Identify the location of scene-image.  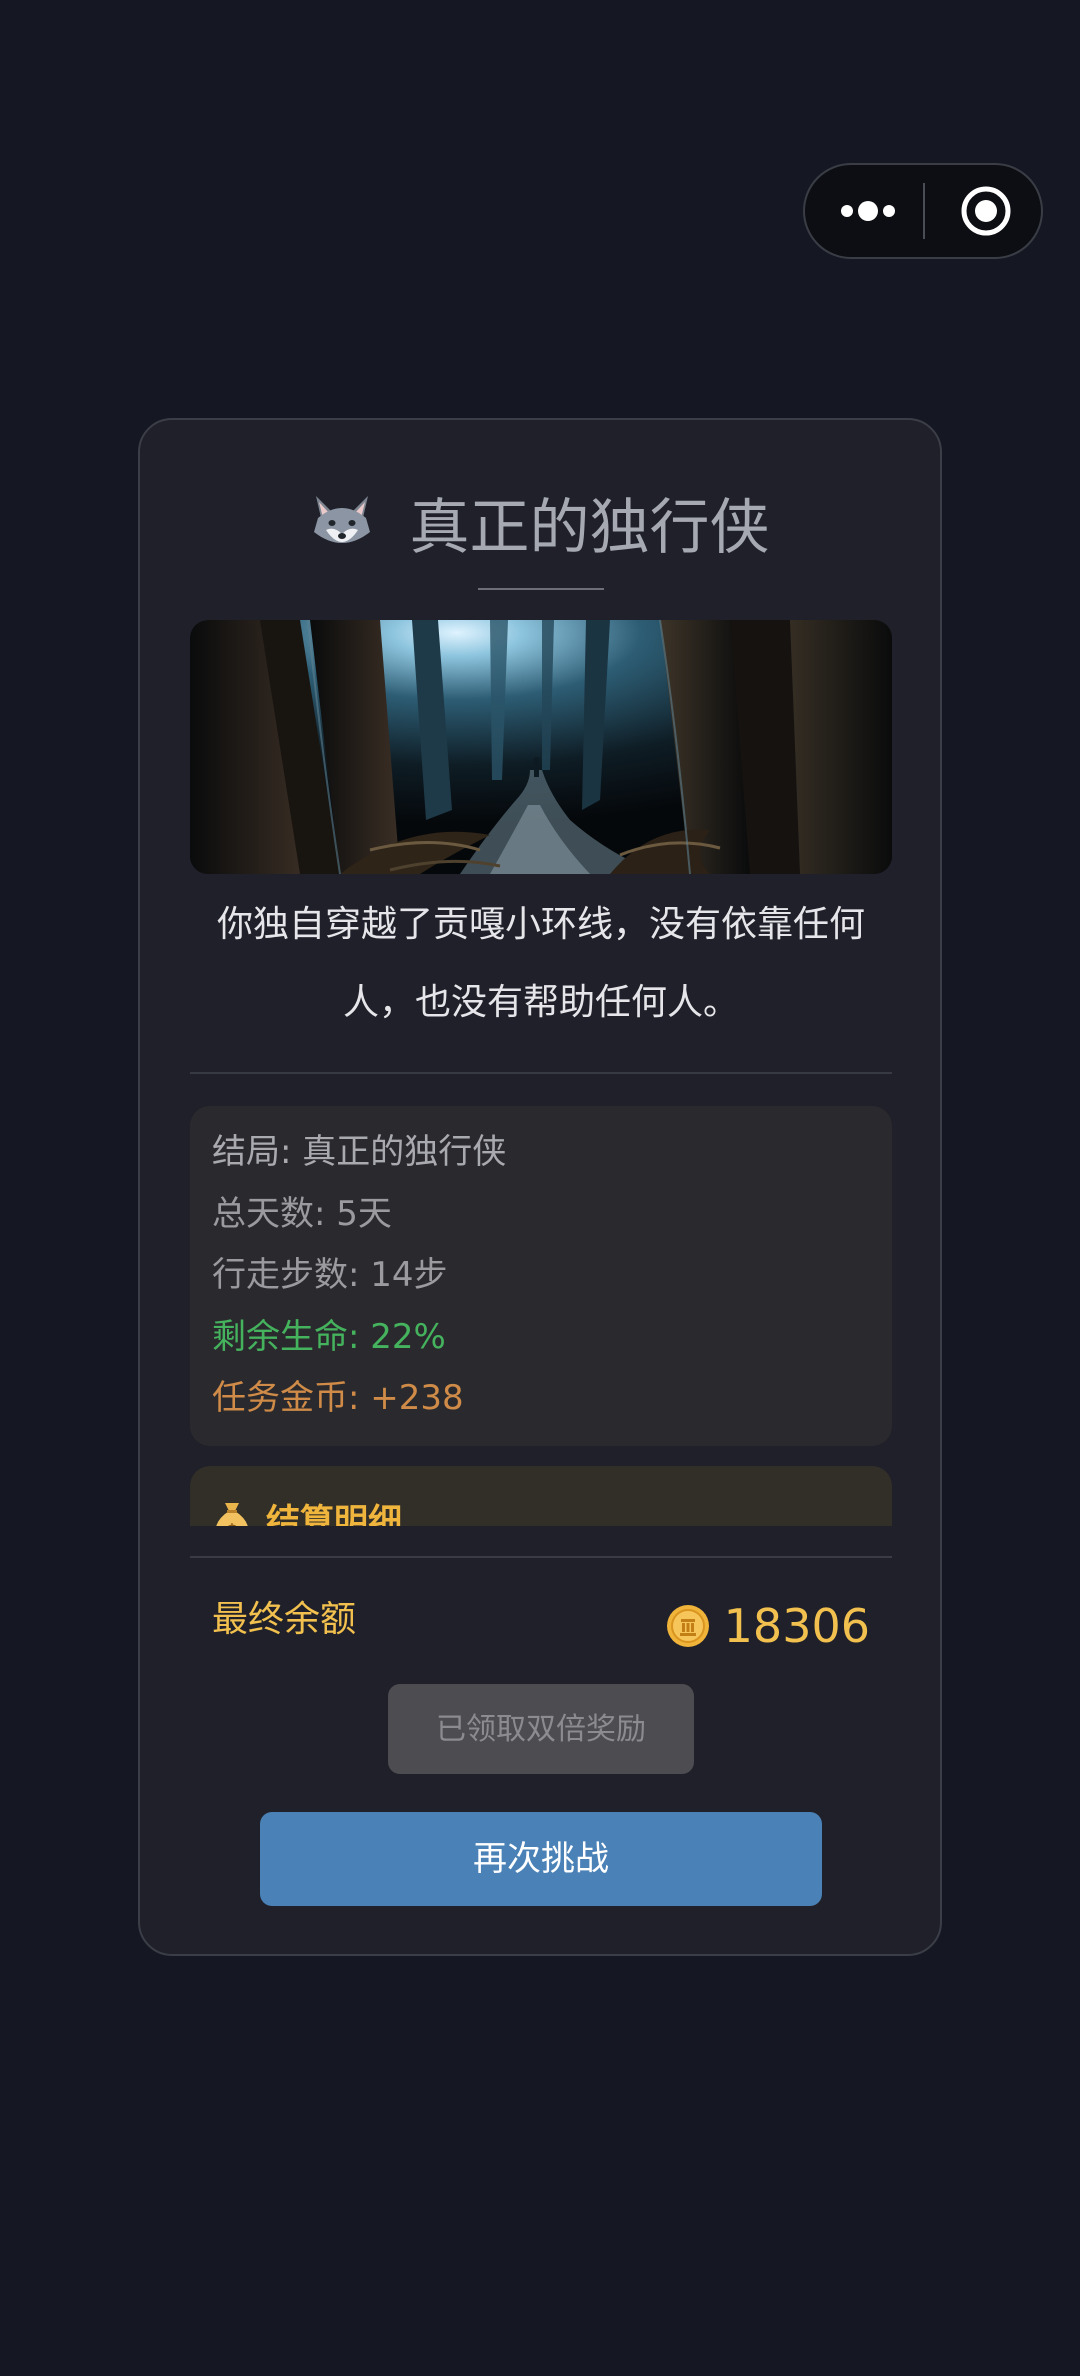
(541, 747).